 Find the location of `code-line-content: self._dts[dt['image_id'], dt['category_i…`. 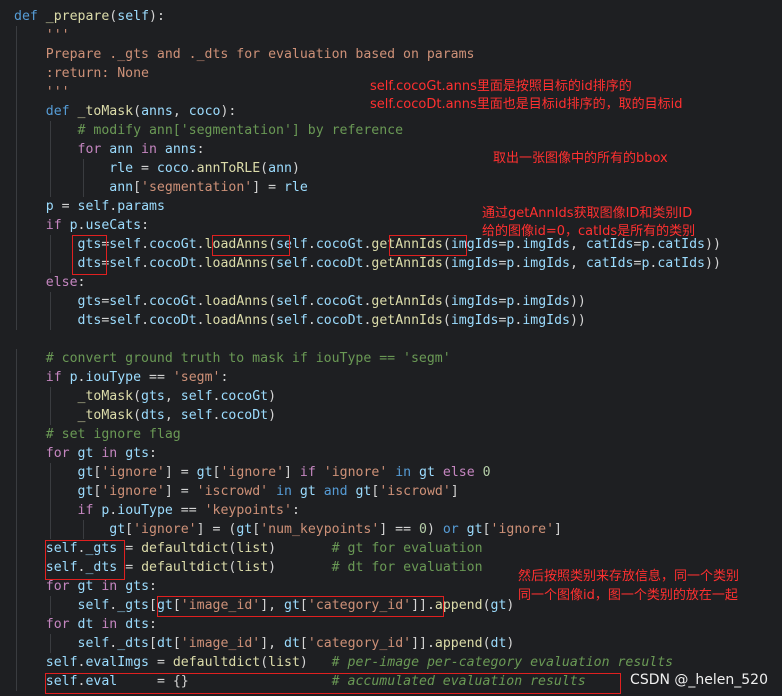

code-line-content: self._dts[dt['image_id'], dt['category_i… is located at coordinates (264, 643).